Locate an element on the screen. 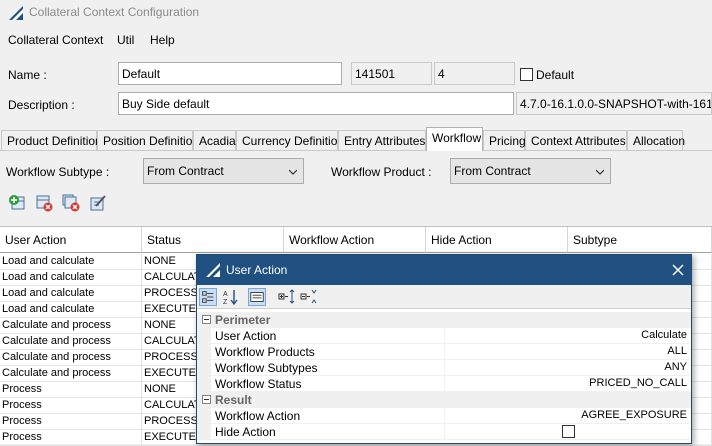 This screenshot has height=446, width=712. add-row-icon is located at coordinates (17, 203).